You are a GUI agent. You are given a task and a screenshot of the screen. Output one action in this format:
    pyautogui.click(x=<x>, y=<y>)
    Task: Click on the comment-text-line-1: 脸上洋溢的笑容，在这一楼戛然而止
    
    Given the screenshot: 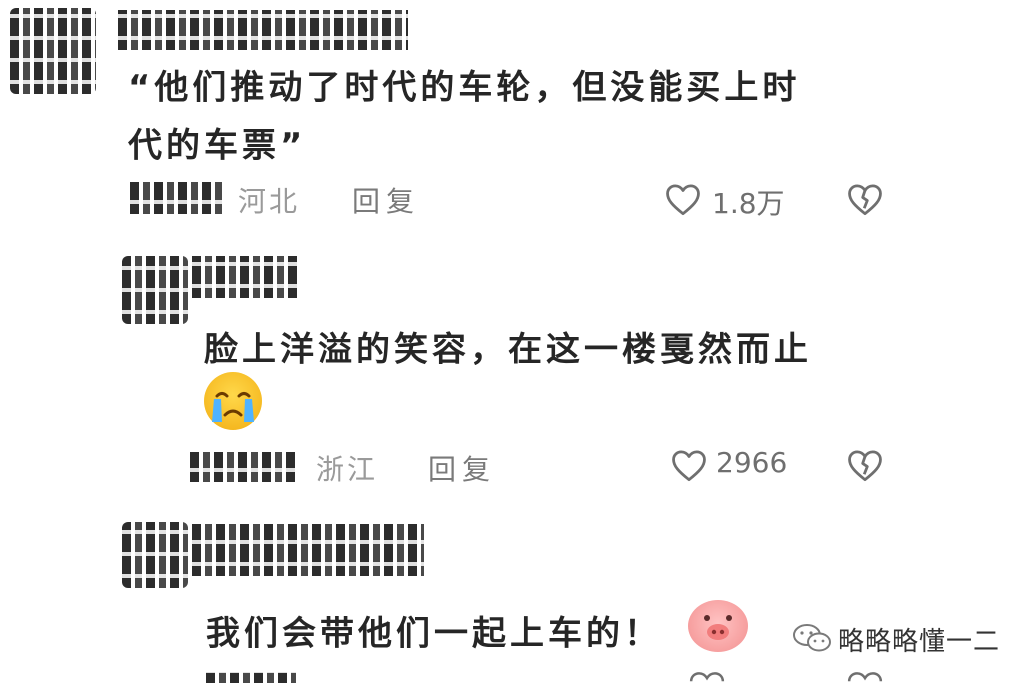 What is the action you would take?
    pyautogui.click(x=508, y=350)
    